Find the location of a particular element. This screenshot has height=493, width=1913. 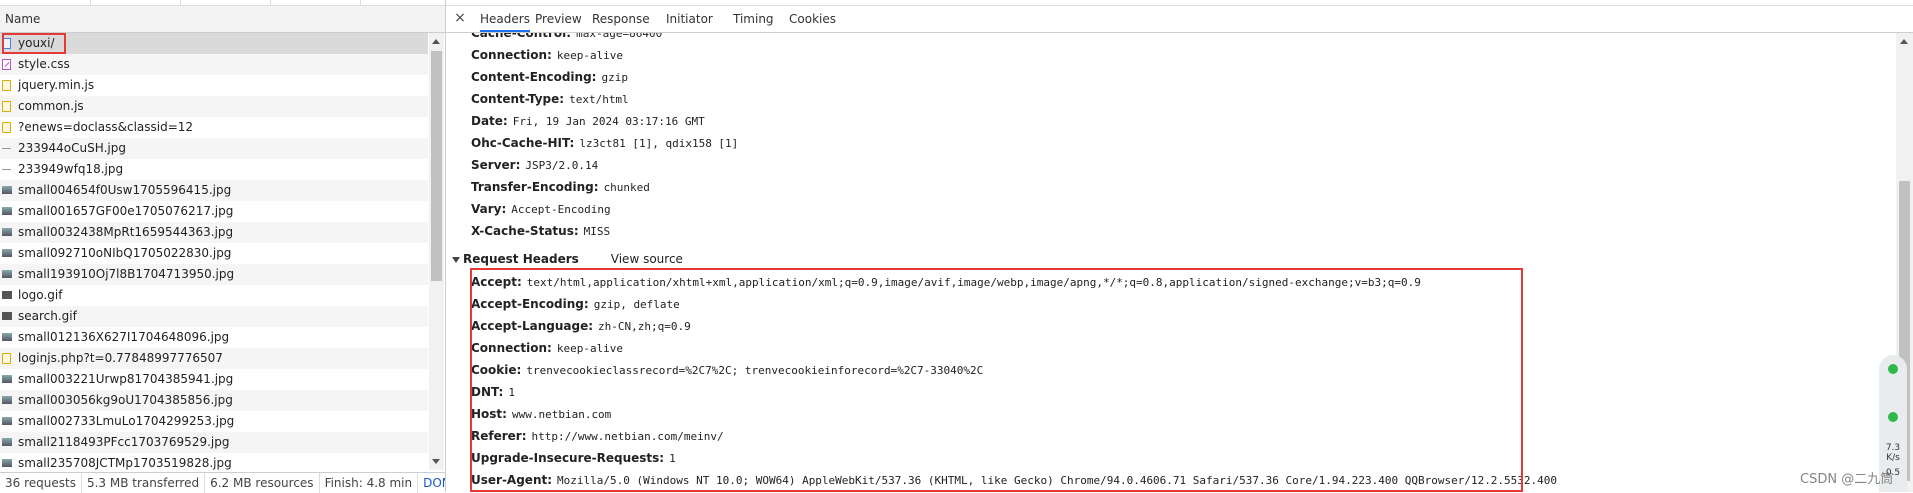

request-row: small235708JCTMp1703519828.jpg is located at coordinates (214, 461).